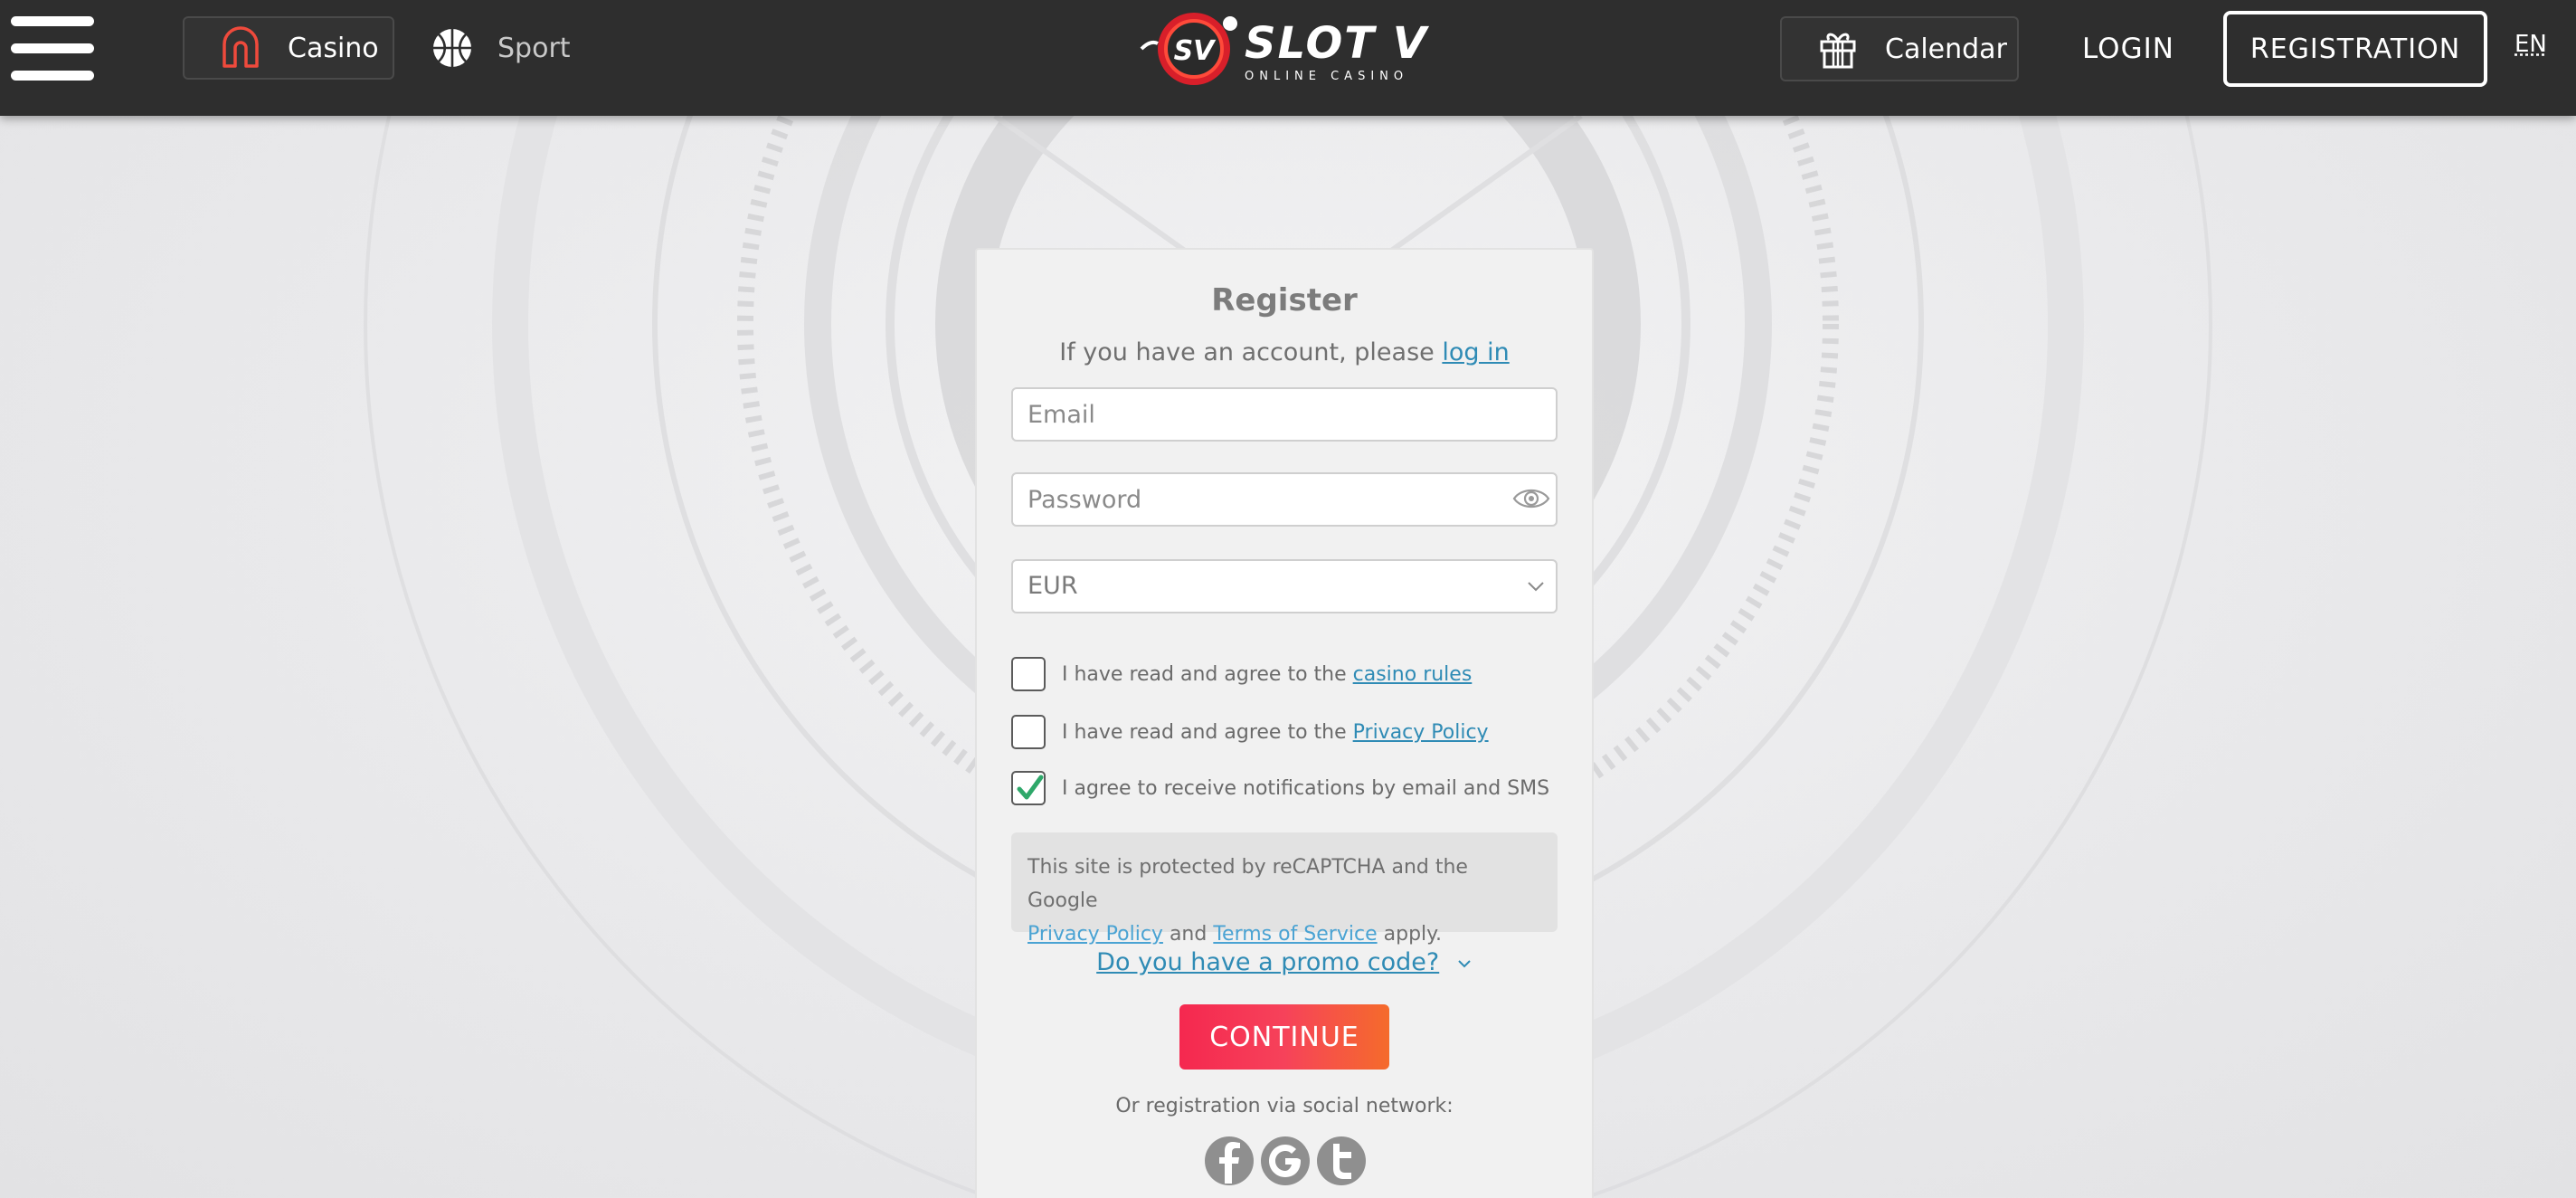 This screenshot has width=2576, height=1198. What do you see at coordinates (333, 48) in the screenshot?
I see `nav-tab-casino-label: Casino` at bounding box center [333, 48].